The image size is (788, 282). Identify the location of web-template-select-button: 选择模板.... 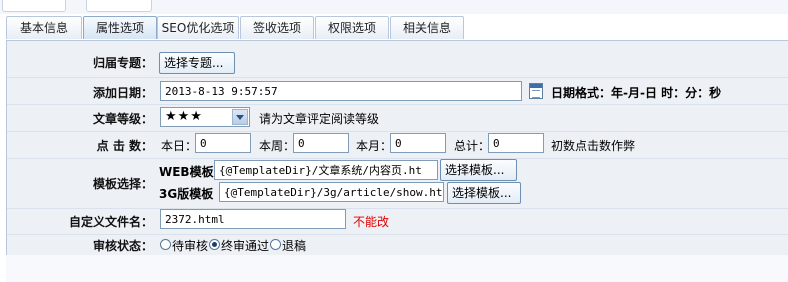
(478, 170).